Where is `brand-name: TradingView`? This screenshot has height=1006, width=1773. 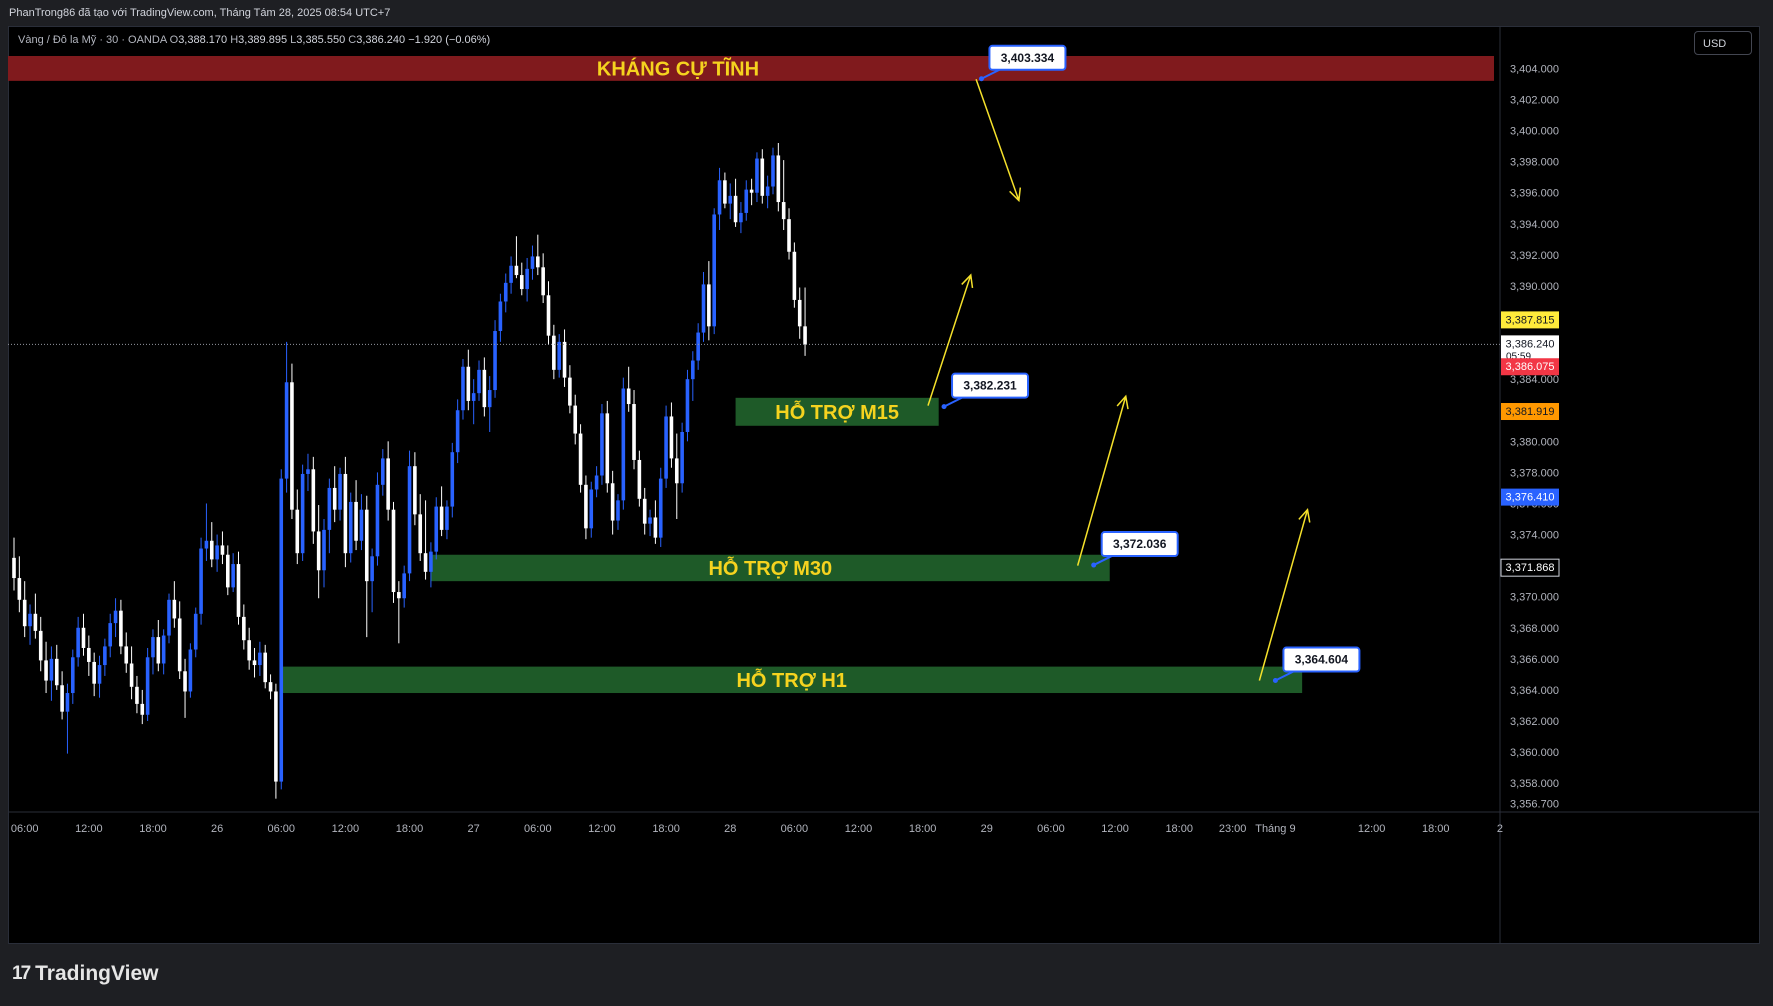 brand-name: TradingView is located at coordinates (97, 973).